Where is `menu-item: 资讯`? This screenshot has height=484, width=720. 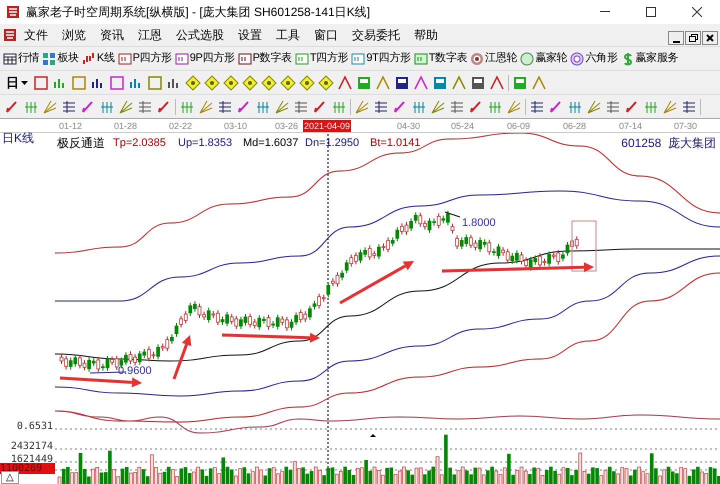
menu-item: 资讯 is located at coordinates (112, 35).